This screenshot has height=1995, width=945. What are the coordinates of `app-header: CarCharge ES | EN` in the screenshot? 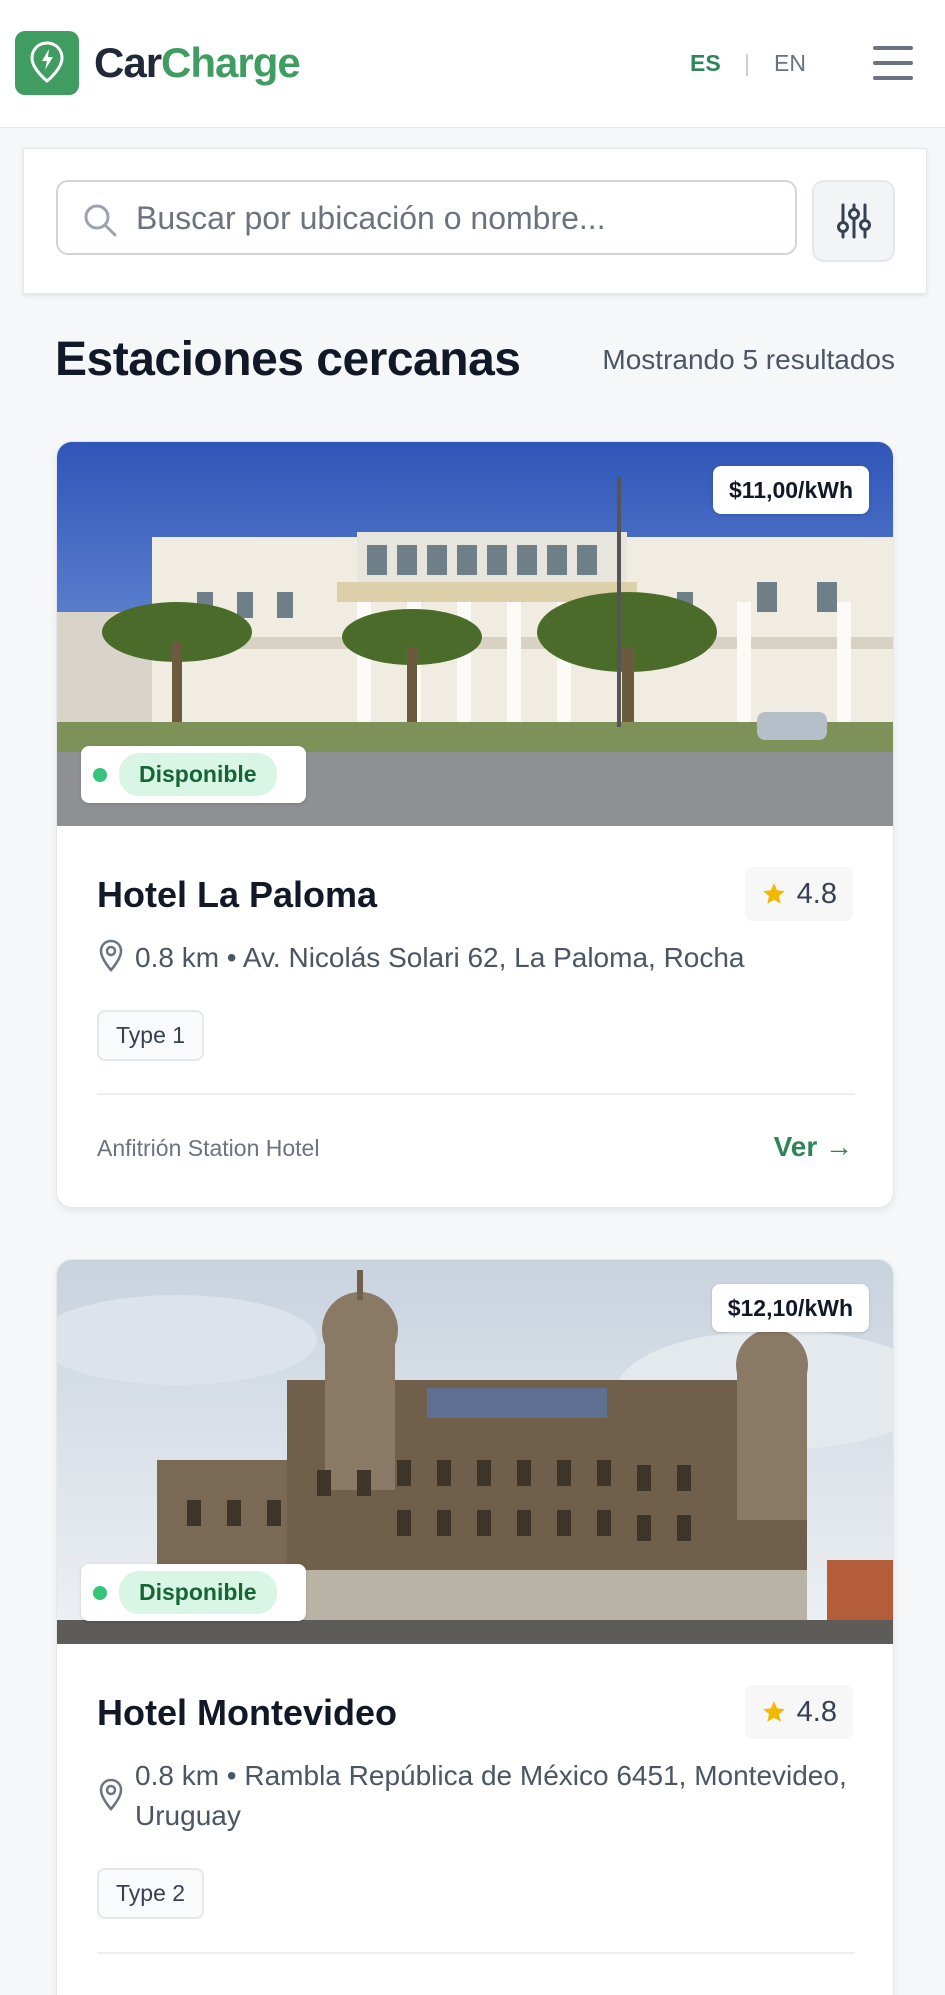 It's located at (472, 64).